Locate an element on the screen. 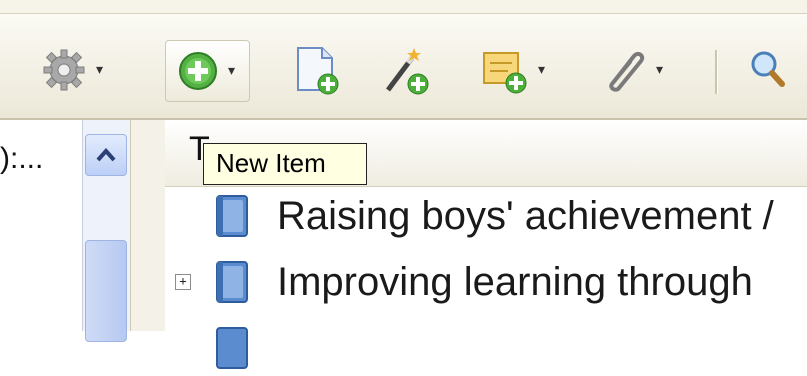  new-item-tooltip: New Item is located at coordinates (285, 164).